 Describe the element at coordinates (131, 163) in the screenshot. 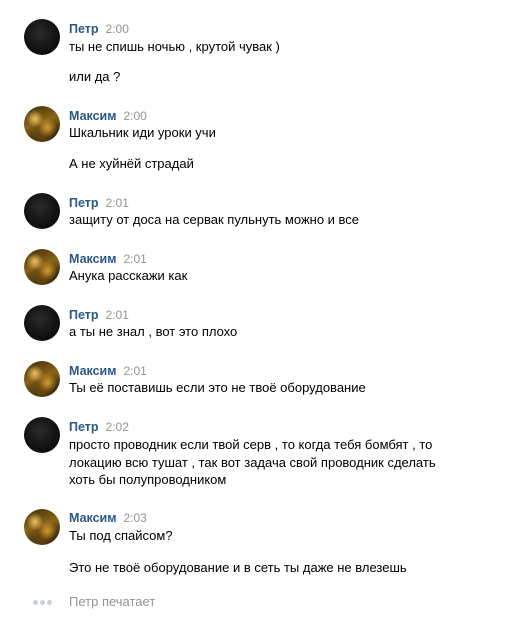

I see `message-text: А не хуйнёй страдай` at that location.